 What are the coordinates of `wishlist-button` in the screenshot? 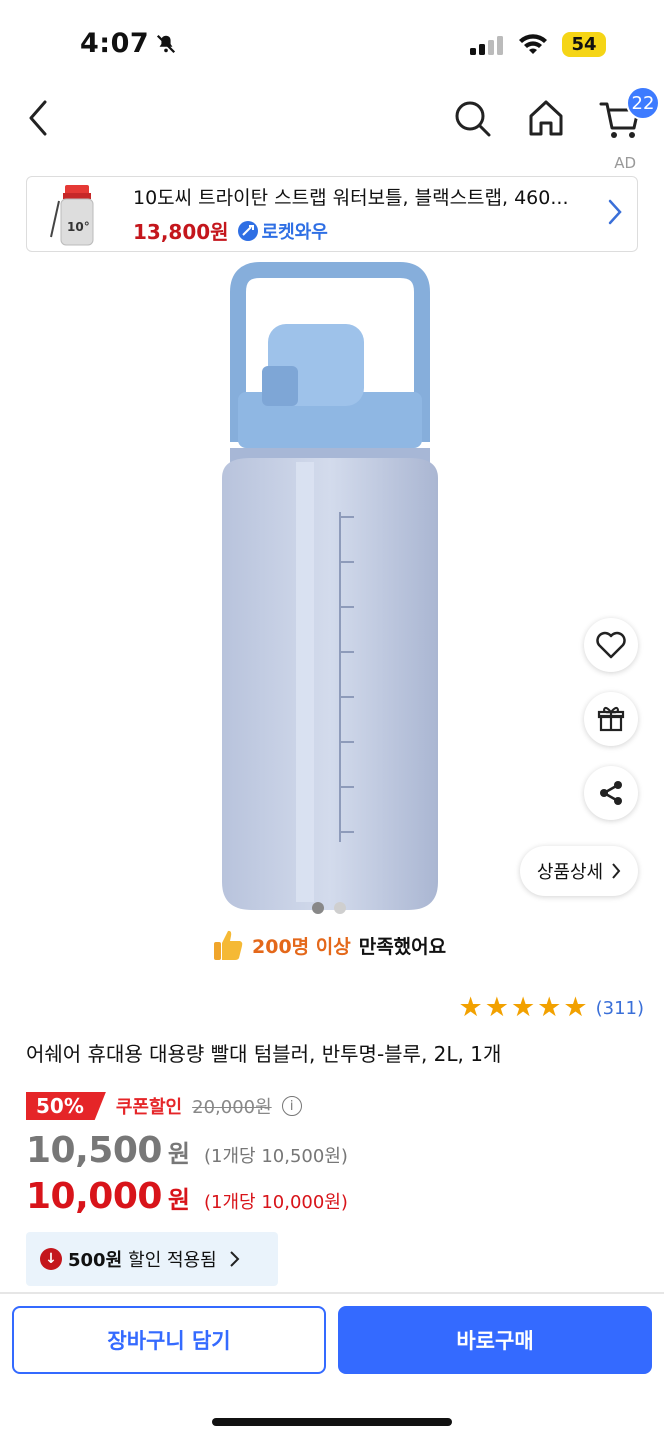 It's located at (611, 645).